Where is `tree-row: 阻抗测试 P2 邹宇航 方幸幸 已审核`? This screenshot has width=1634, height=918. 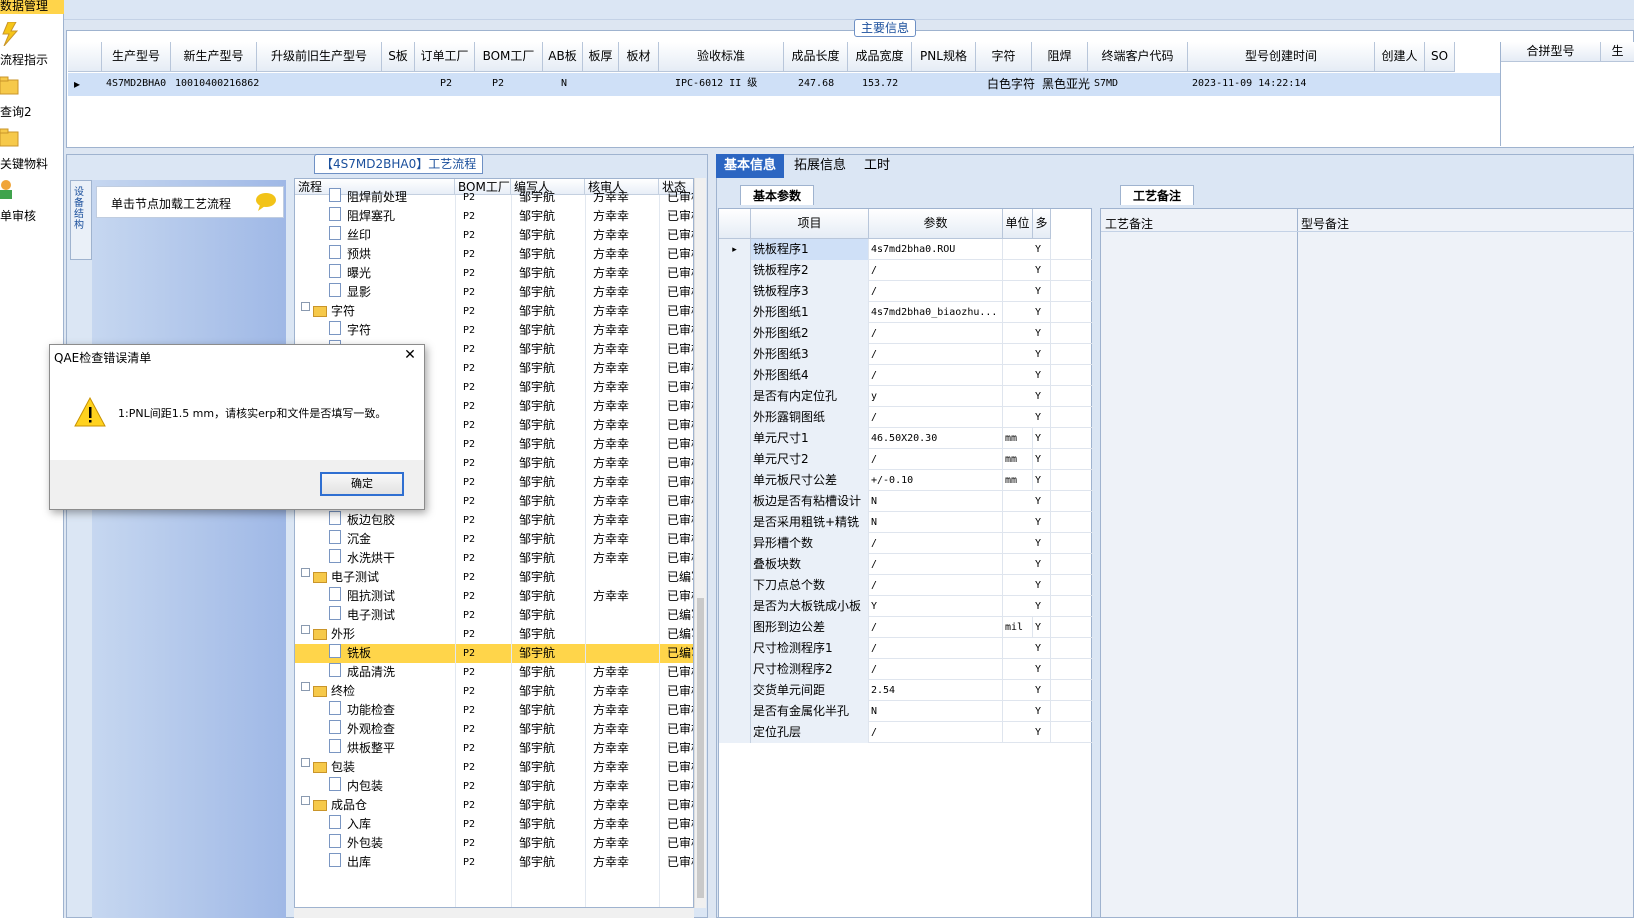 tree-row: 阻抗测试 P2 邹宇航 方幸幸 已审核 is located at coordinates (494, 596).